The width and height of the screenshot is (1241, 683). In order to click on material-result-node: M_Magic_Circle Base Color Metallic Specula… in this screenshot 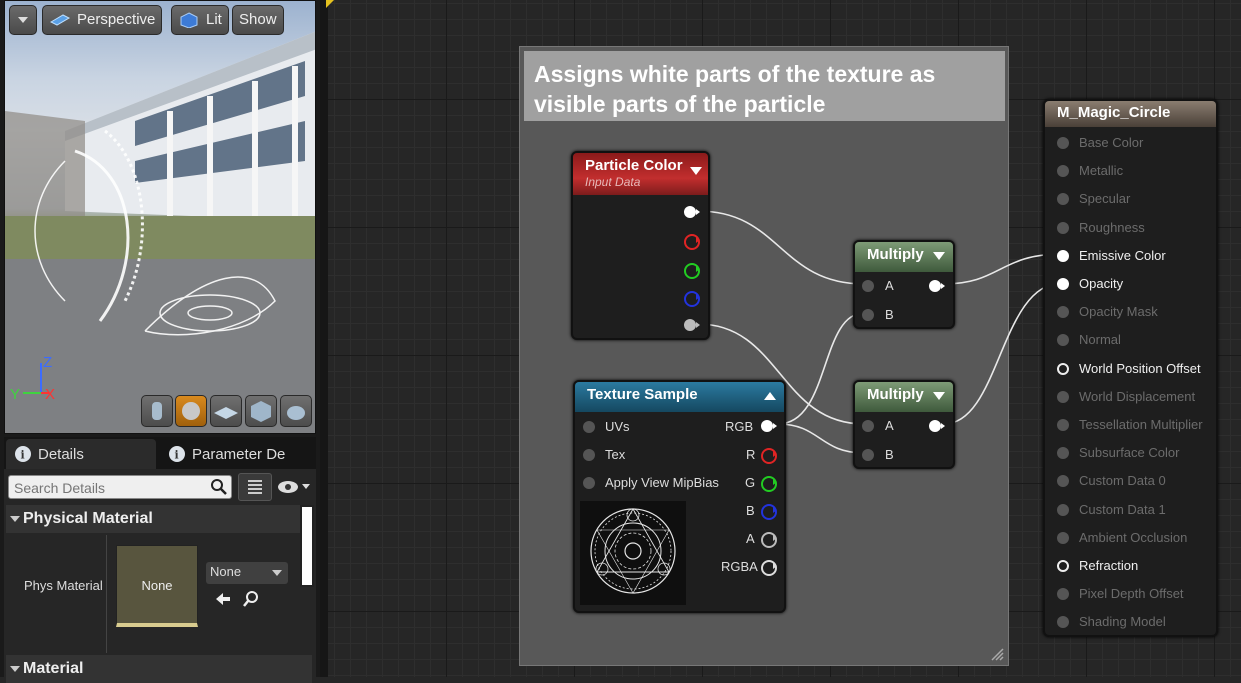, I will do `click(1130, 368)`.